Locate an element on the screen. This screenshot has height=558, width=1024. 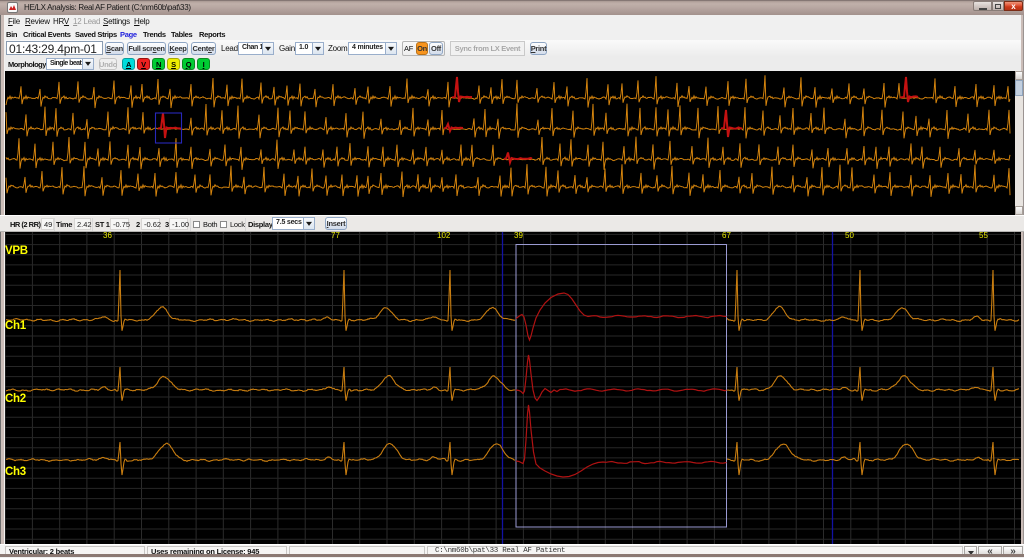
svg-text: 50 is located at coordinates (849, 236).